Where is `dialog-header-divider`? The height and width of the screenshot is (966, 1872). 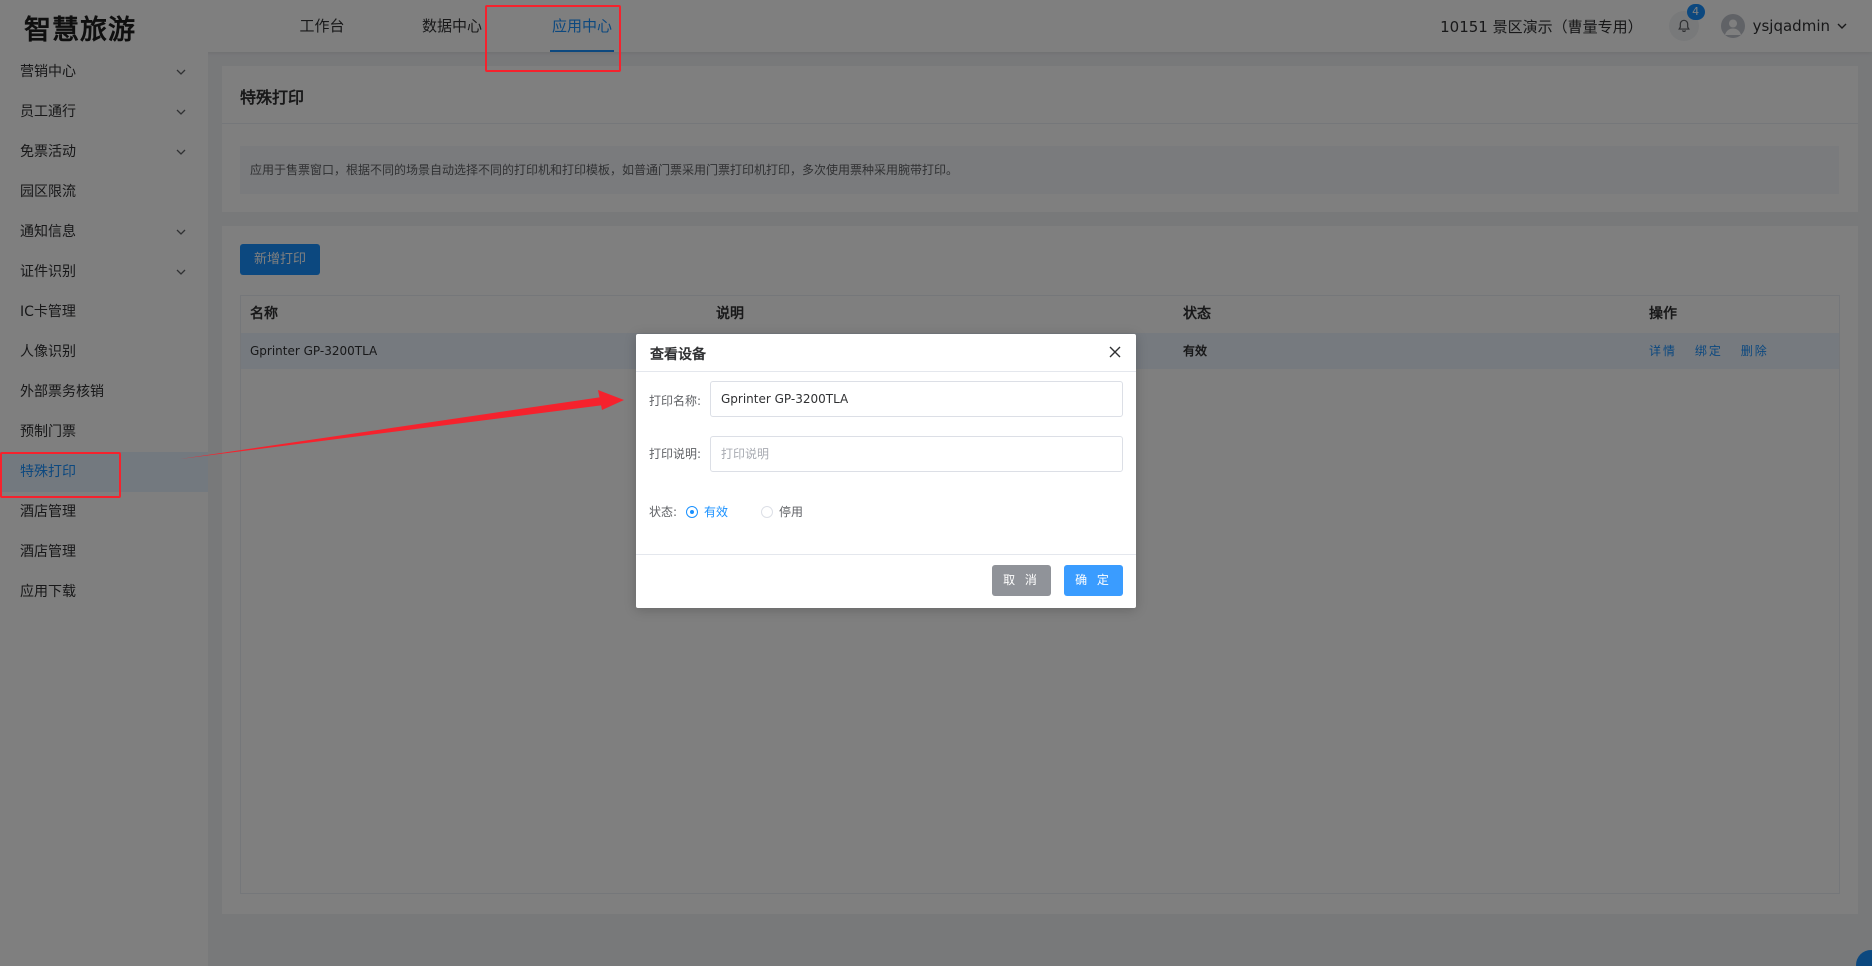
dialog-header-divider is located at coordinates (886, 371).